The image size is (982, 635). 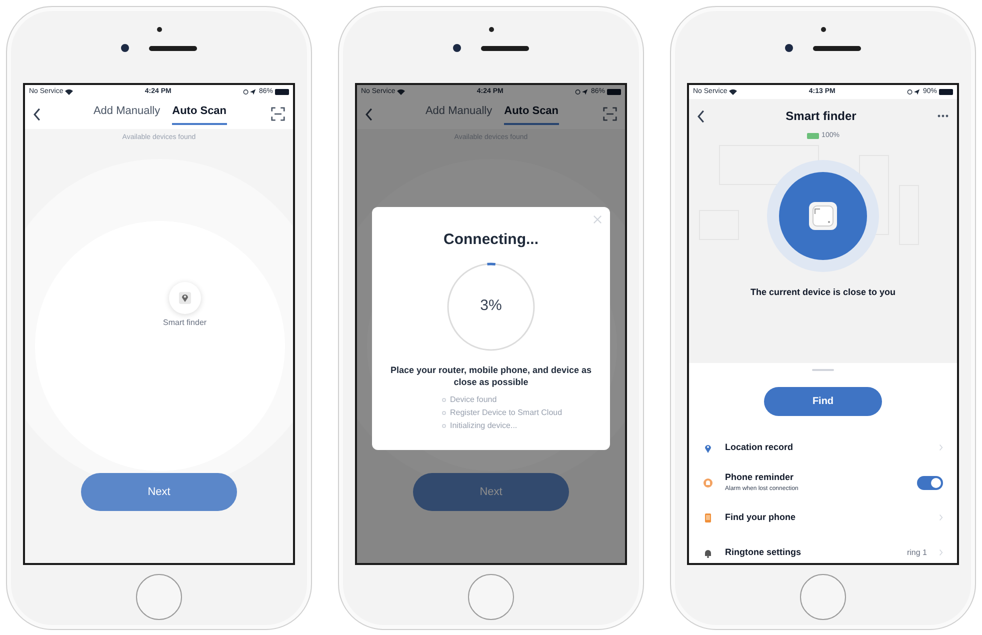 What do you see at coordinates (916, 552) in the screenshot?
I see `row-value: ring 1` at bounding box center [916, 552].